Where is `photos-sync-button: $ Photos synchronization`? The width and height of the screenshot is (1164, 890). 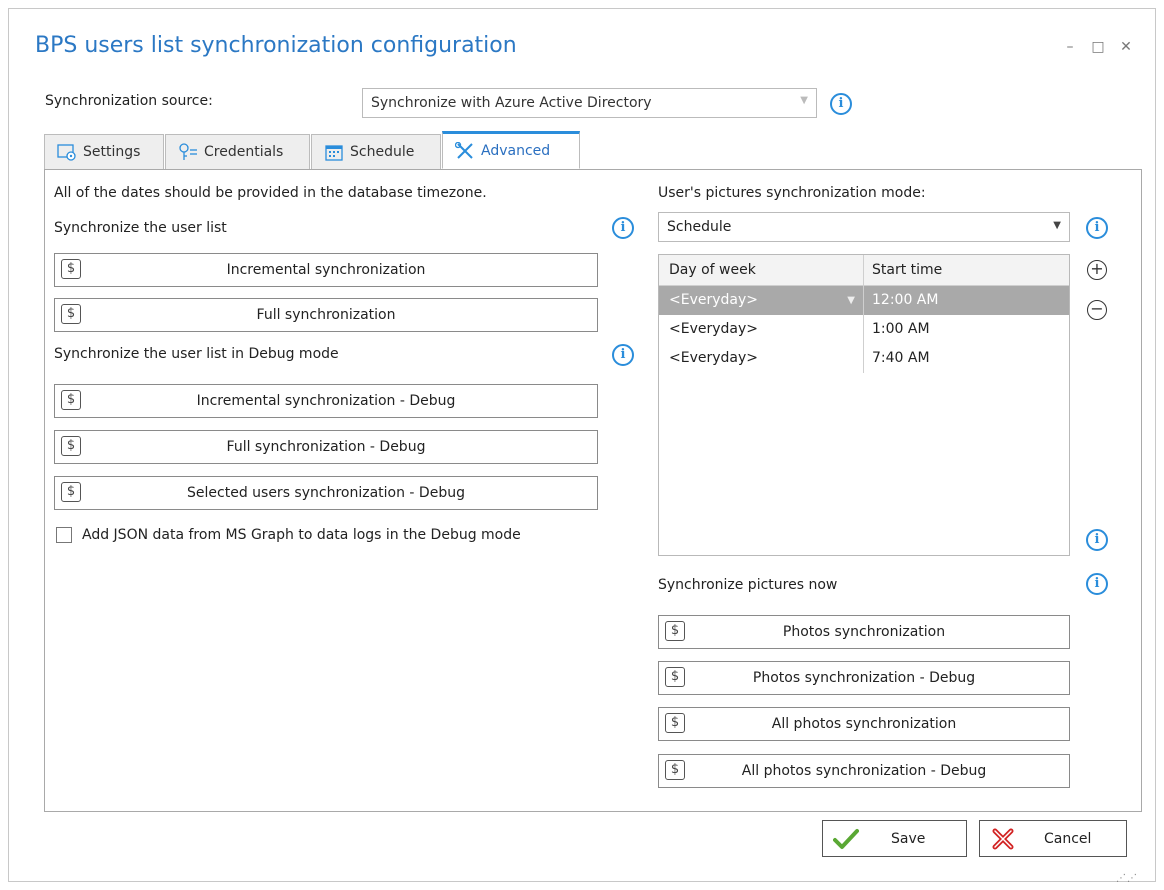
photos-sync-button: $ Photos synchronization is located at coordinates (864, 632).